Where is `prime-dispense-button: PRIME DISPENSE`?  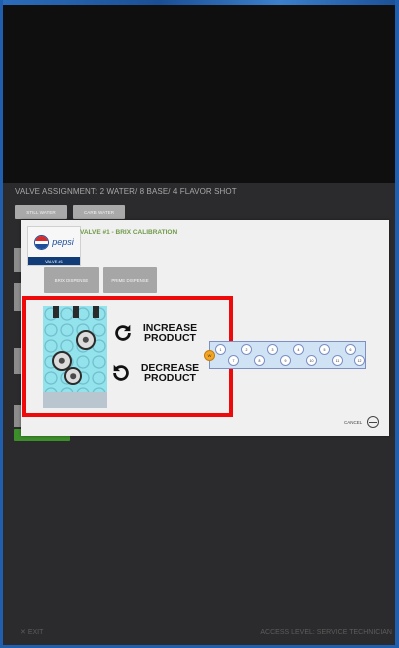 prime-dispense-button: PRIME DISPENSE is located at coordinates (130, 280).